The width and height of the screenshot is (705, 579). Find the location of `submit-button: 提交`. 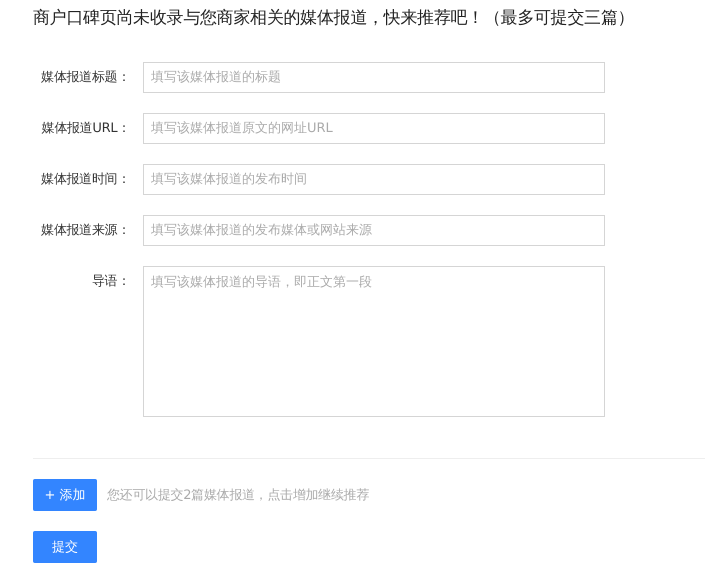

submit-button: 提交 is located at coordinates (65, 547).